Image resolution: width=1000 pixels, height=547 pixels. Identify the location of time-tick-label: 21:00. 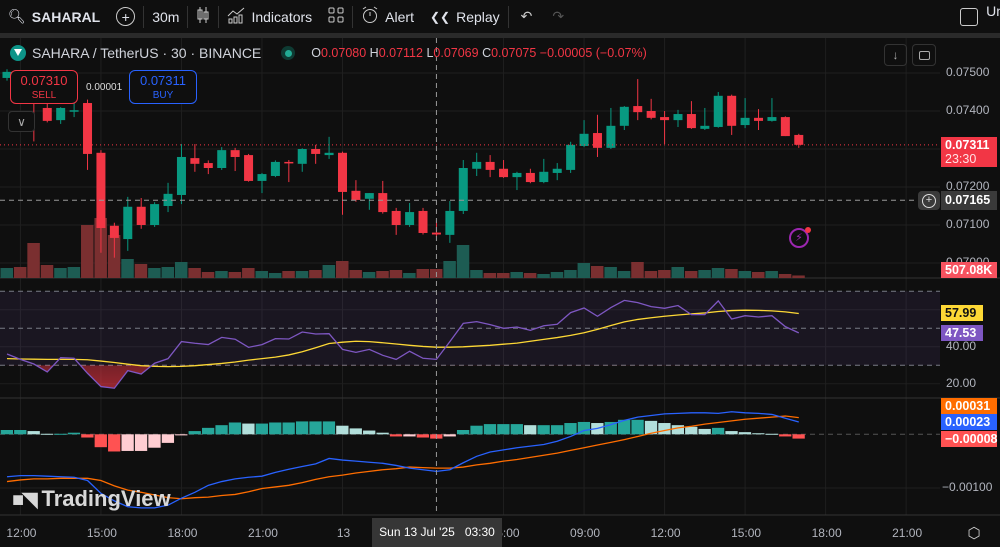
(907, 533).